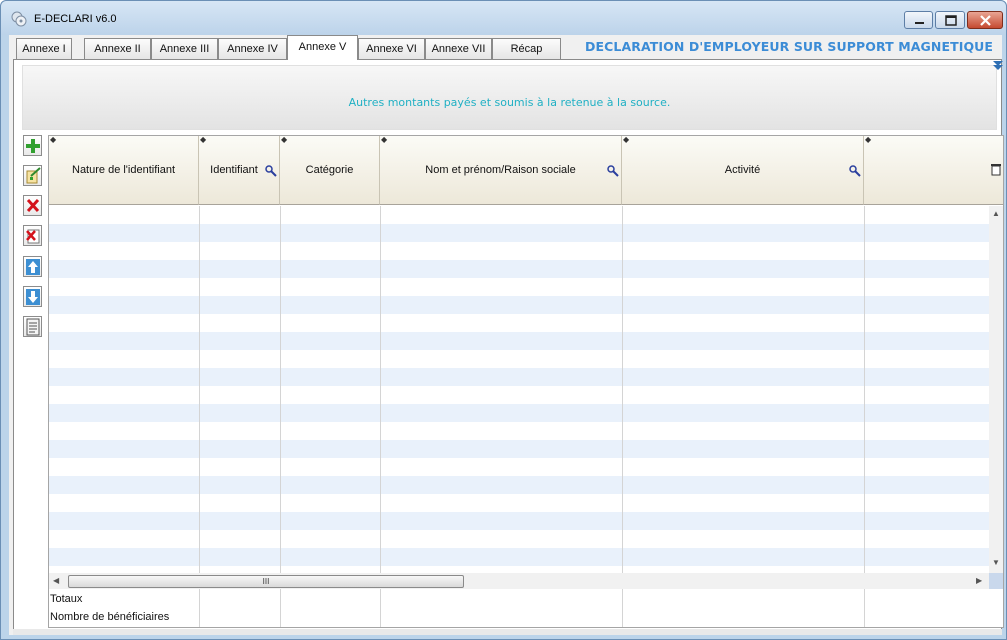 The width and height of the screenshot is (1007, 640). What do you see at coordinates (19, 19) in the screenshot?
I see `app-icon` at bounding box center [19, 19].